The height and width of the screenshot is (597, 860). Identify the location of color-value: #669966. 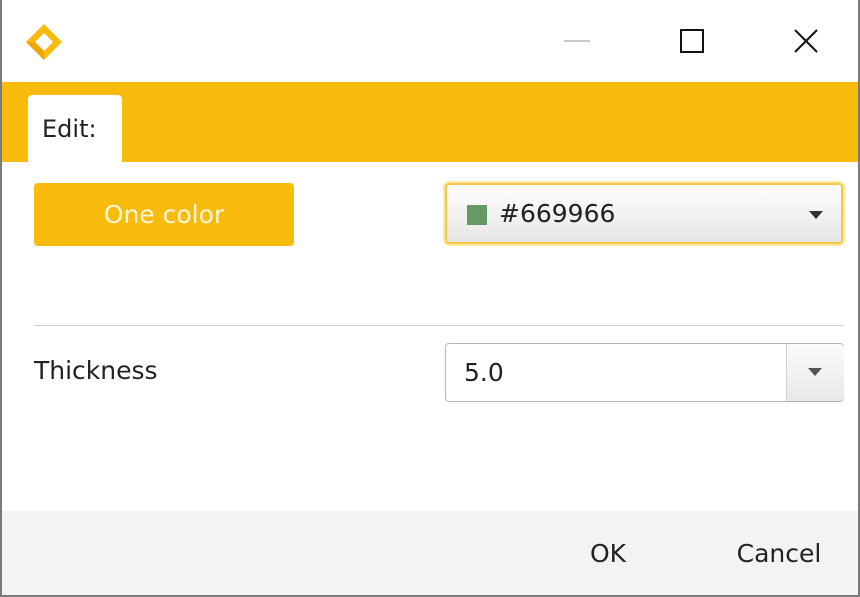
(557, 213).